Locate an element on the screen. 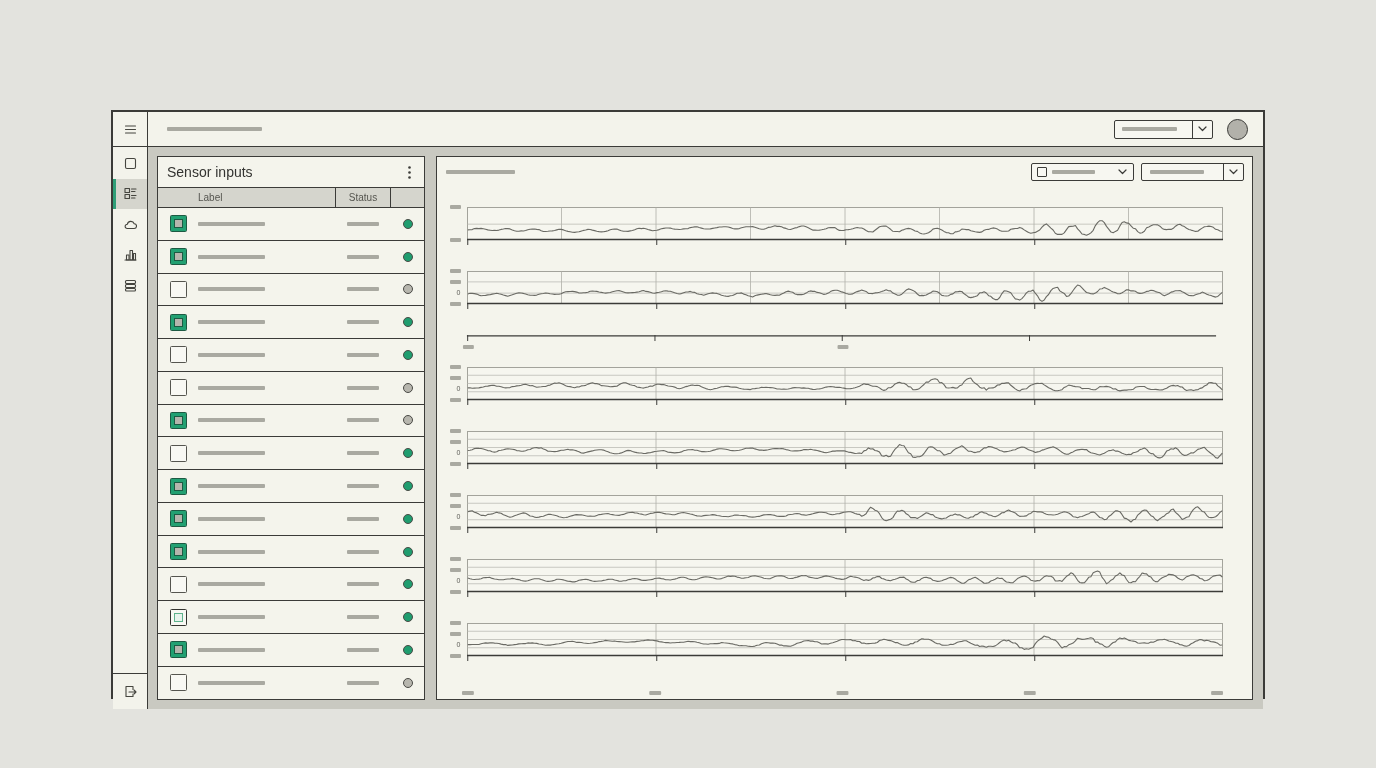  more-options-icon is located at coordinates (409, 172).